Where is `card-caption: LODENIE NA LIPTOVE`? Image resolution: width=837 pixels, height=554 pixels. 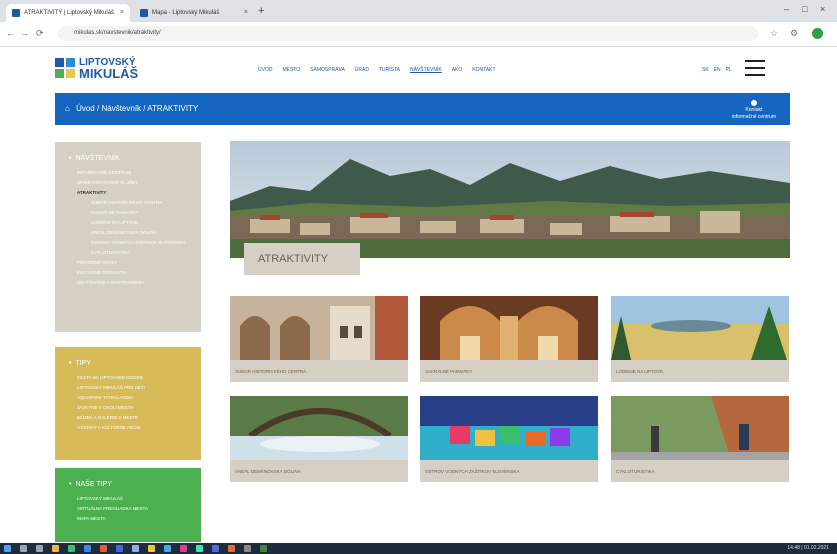 card-caption: LODENIE NA LIPTOVE is located at coordinates (640, 371).